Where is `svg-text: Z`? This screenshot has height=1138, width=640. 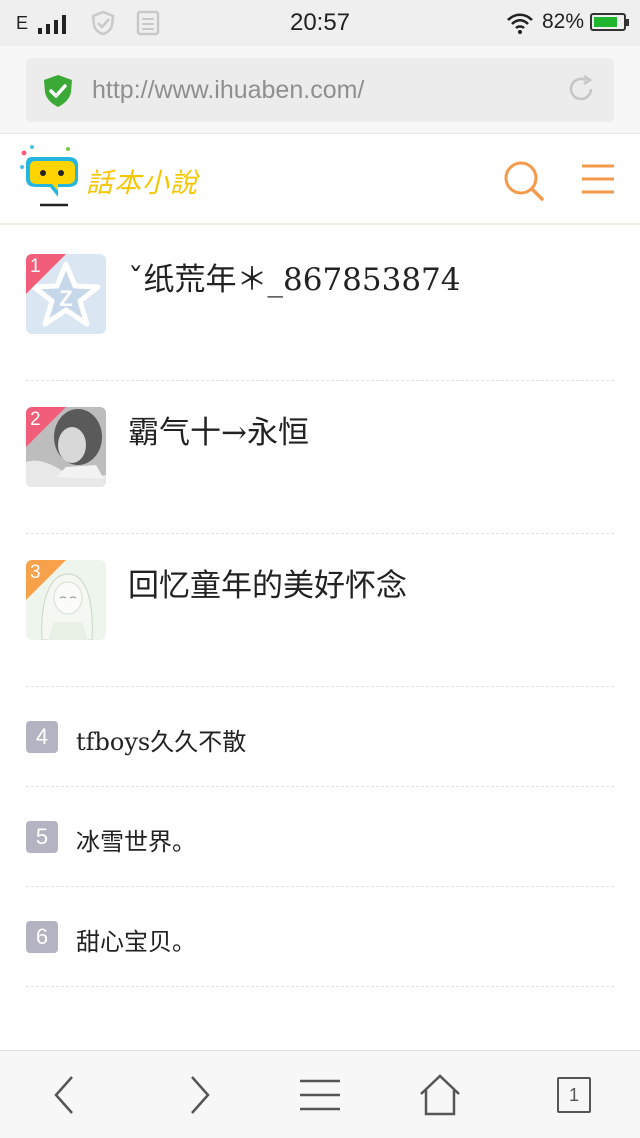 svg-text: Z is located at coordinates (65, 298).